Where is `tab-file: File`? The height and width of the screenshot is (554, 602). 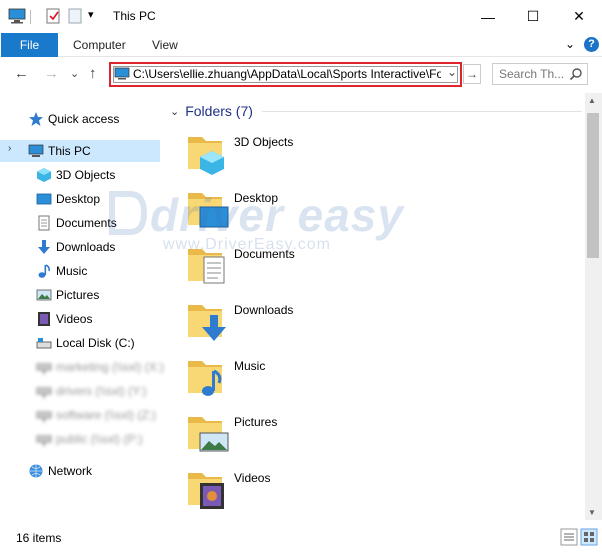 tab-file: File is located at coordinates (29, 45).